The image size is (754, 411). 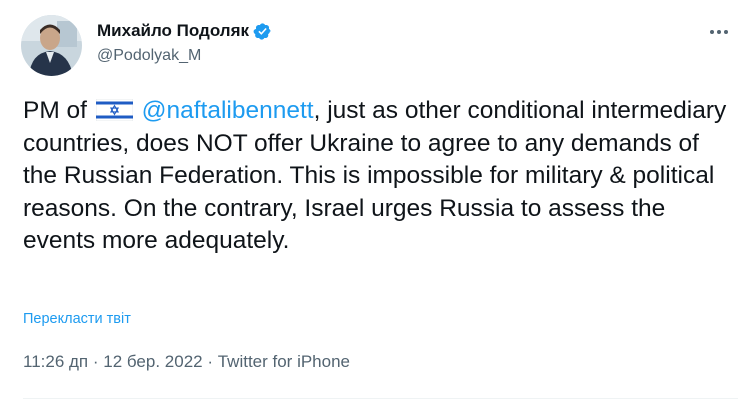 What do you see at coordinates (152, 362) in the screenshot?
I see `tweet-date: 12 бер. 2022` at bounding box center [152, 362].